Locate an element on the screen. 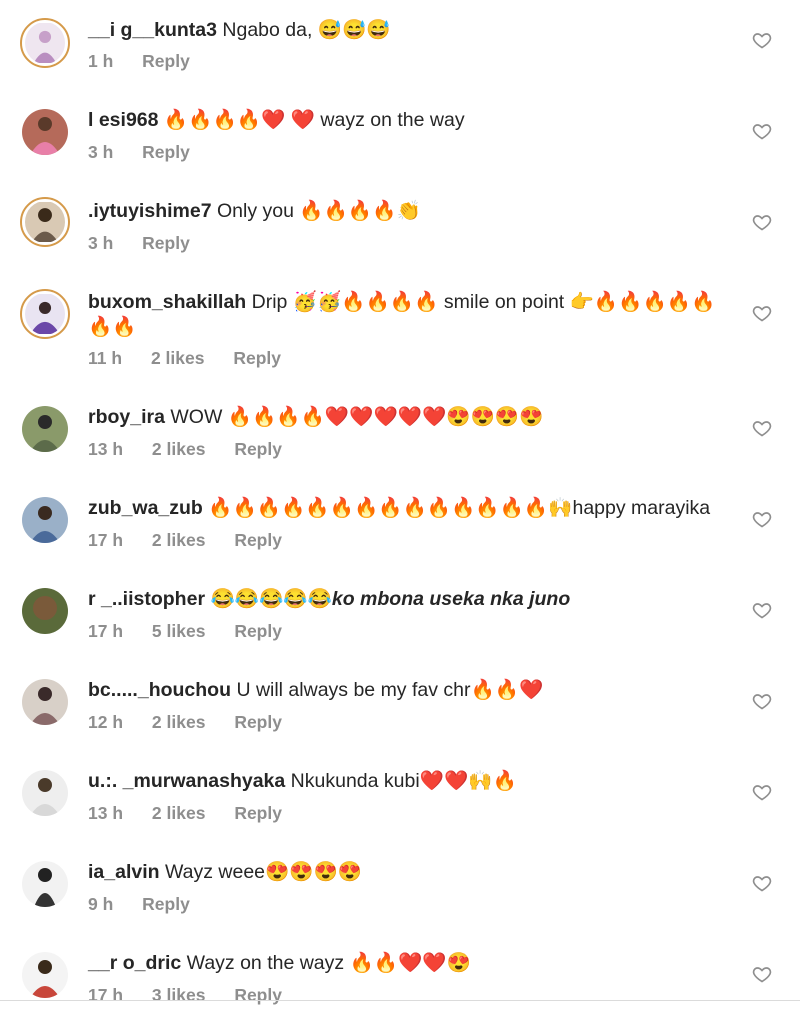 This screenshot has width=800, height=1013. comment-meta: 1 h Reply is located at coordinates (151, 61).